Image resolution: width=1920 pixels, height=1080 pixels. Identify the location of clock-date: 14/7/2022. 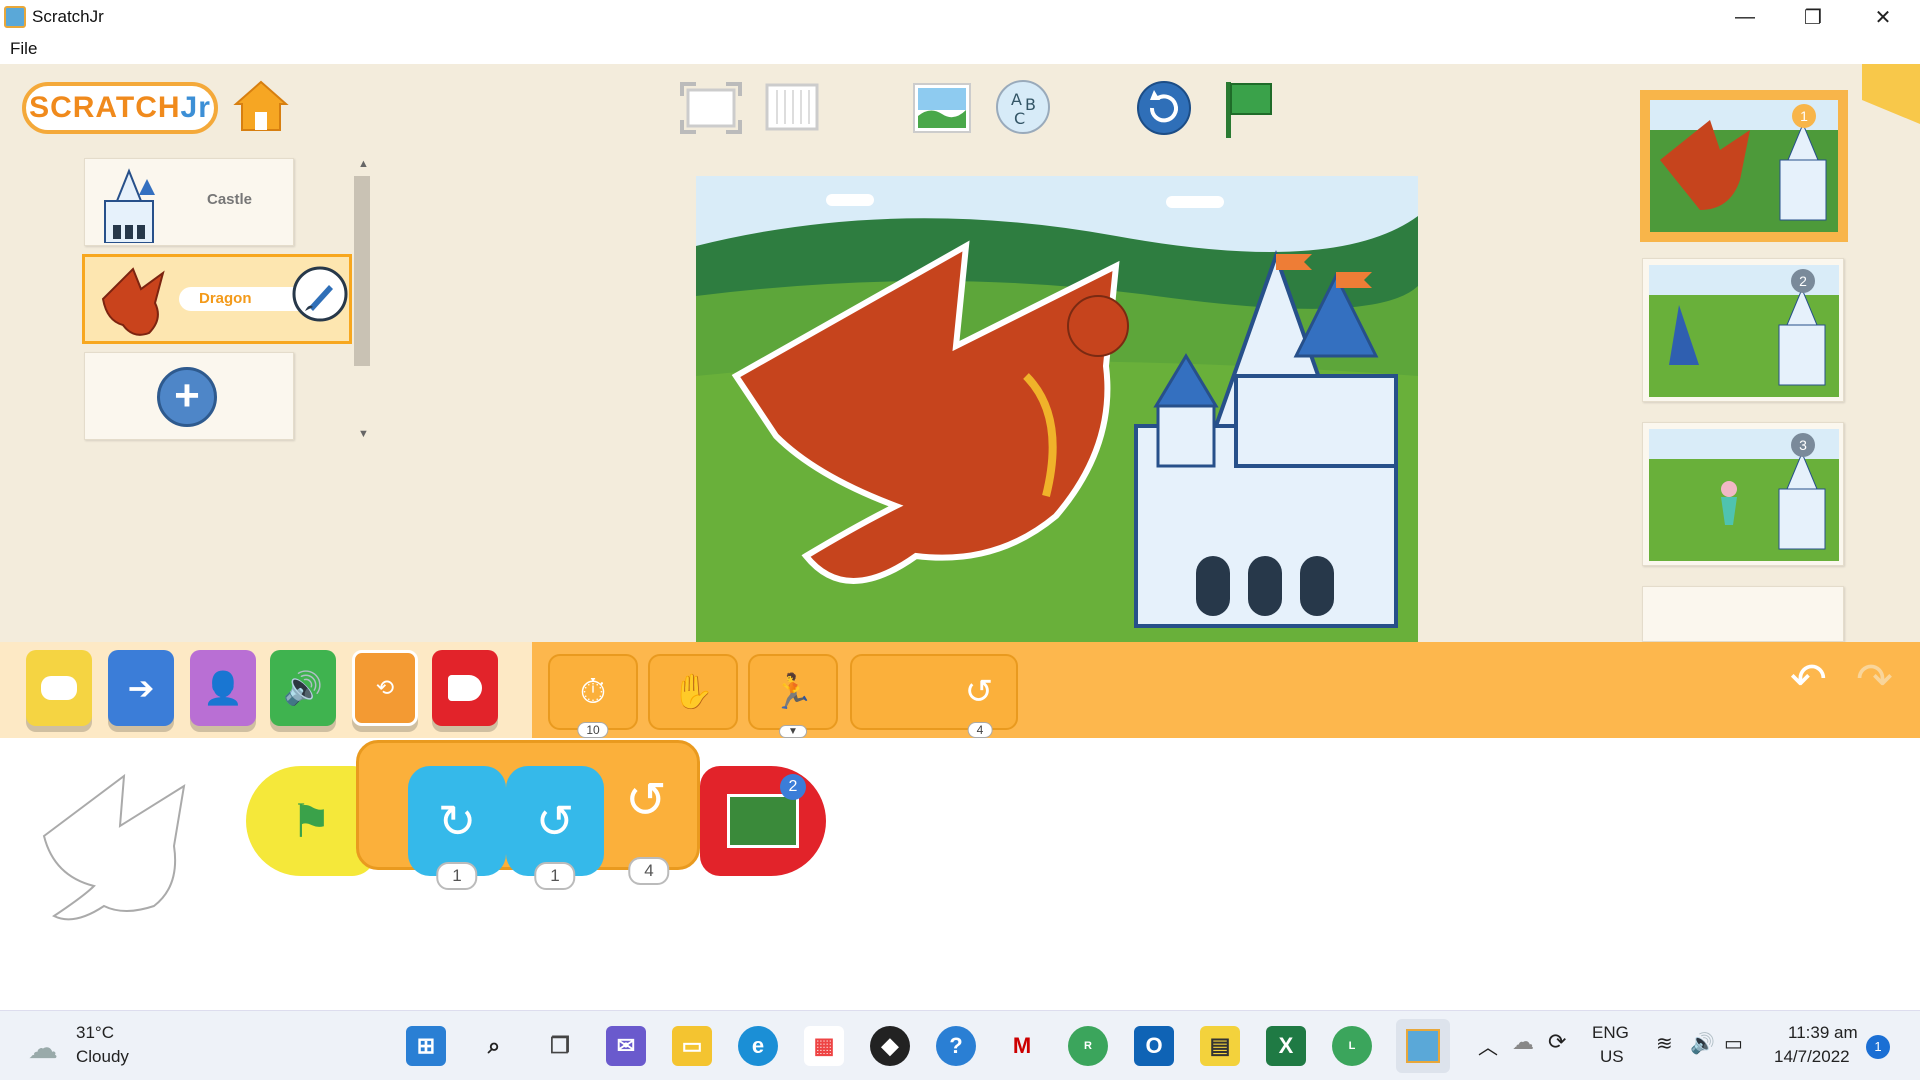
(1812, 1057).